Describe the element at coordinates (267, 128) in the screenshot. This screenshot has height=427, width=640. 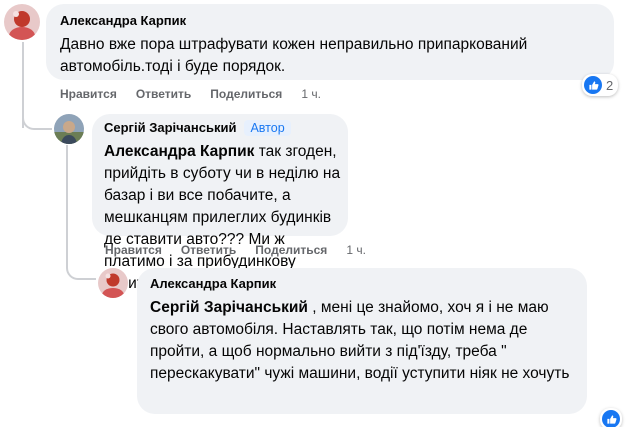
I see `author-badge: Автор` at that location.